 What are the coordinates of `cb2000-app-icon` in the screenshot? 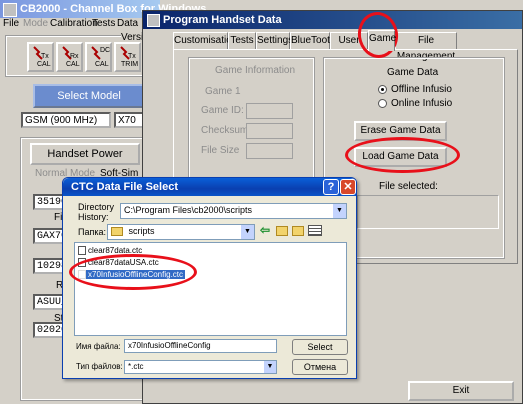 It's located at (10, 10).